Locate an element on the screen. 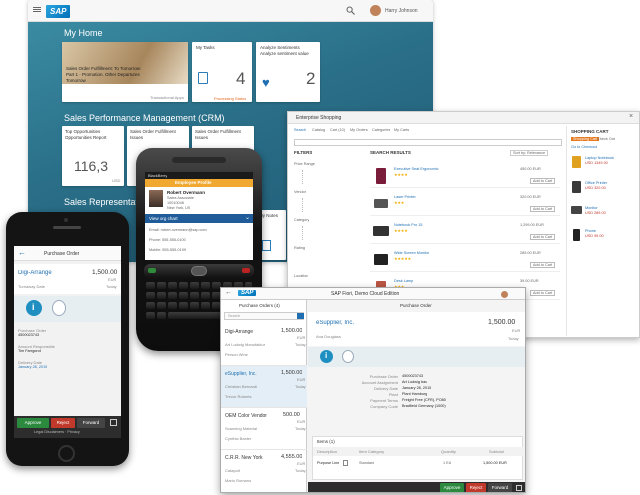  call-key is located at coordinates (152, 270).